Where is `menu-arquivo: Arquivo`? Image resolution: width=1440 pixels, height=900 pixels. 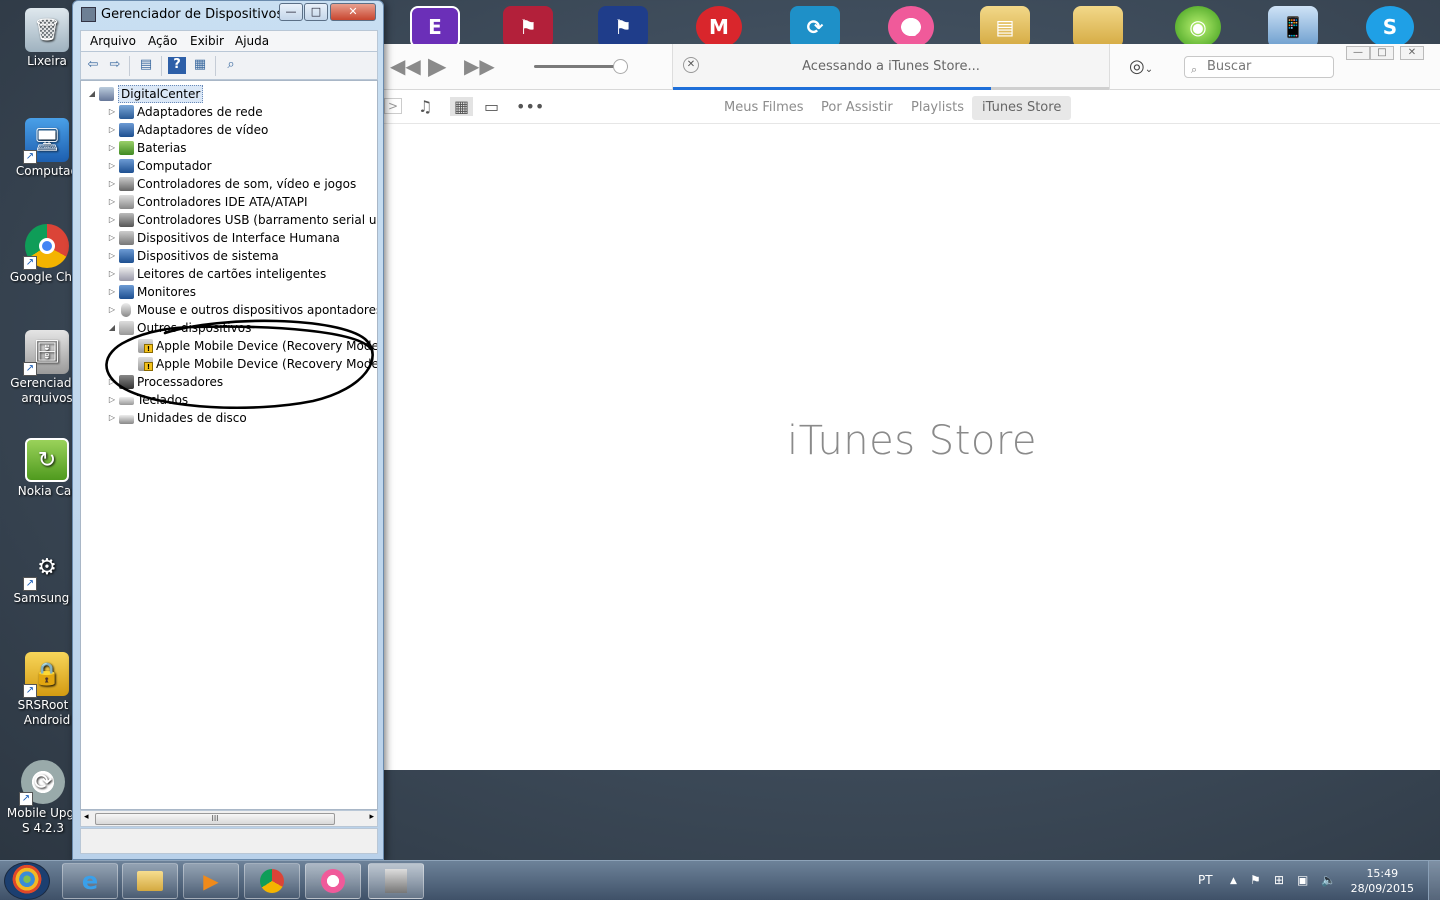
menu-arquivo: Arquivo is located at coordinates (113, 41).